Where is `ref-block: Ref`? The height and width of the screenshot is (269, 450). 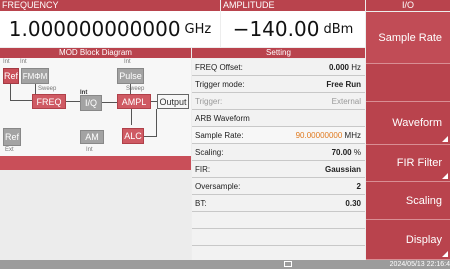
ref-block: Ref is located at coordinates (11, 76).